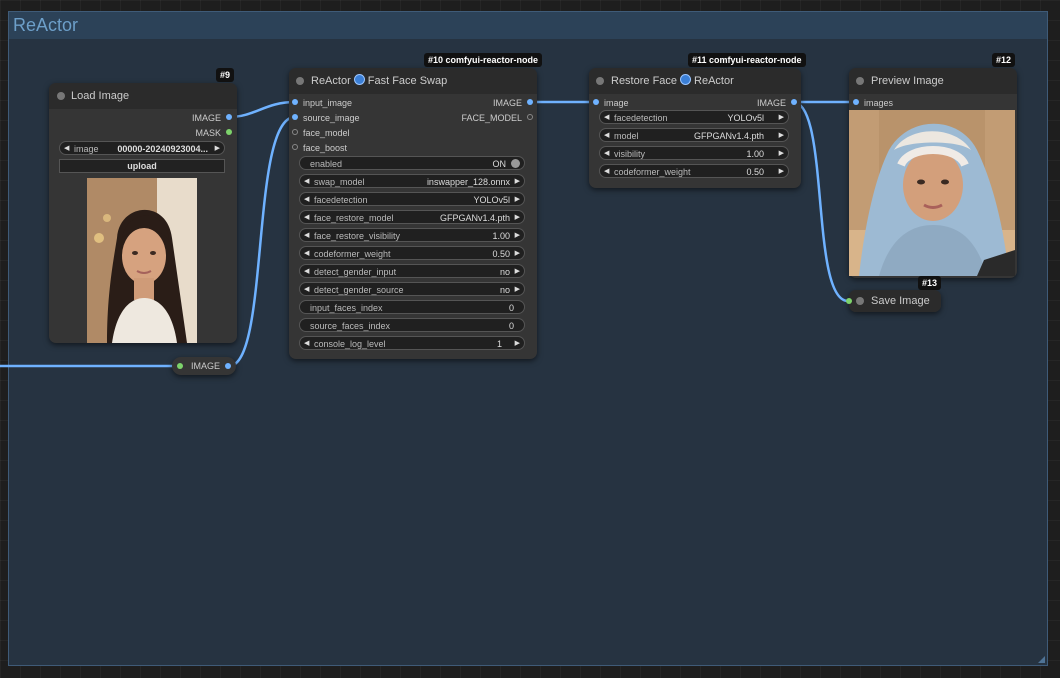 The image size is (1060, 678). Describe the element at coordinates (694, 153) in the screenshot. I see `widget-visibility: ◀ visibility 1.00 ▶` at that location.